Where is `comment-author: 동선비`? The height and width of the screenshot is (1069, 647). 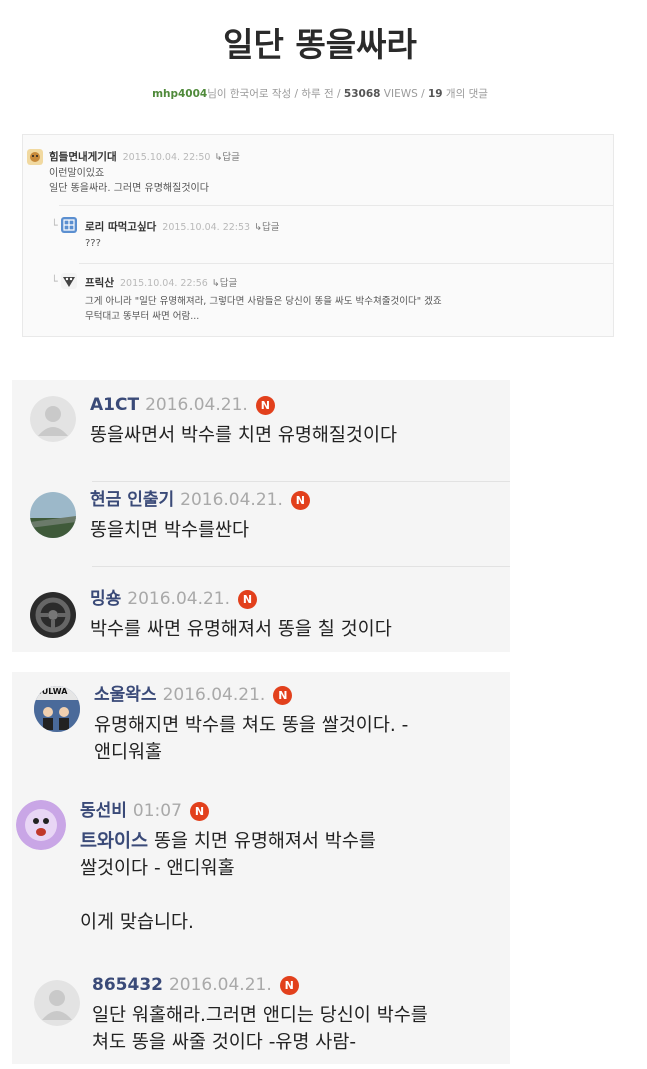
comment-author: 동선비 is located at coordinates (103, 811).